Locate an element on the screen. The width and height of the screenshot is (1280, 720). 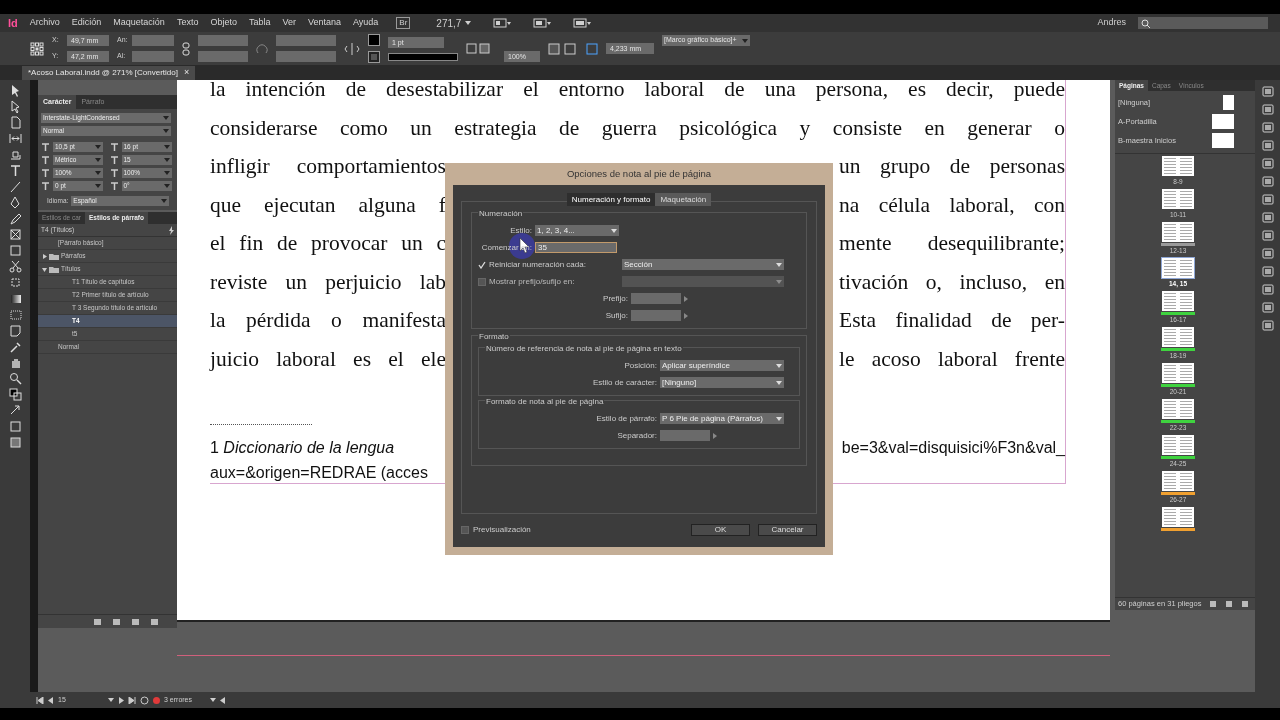
restart-dropdown: Sección is located at coordinates (703, 264).